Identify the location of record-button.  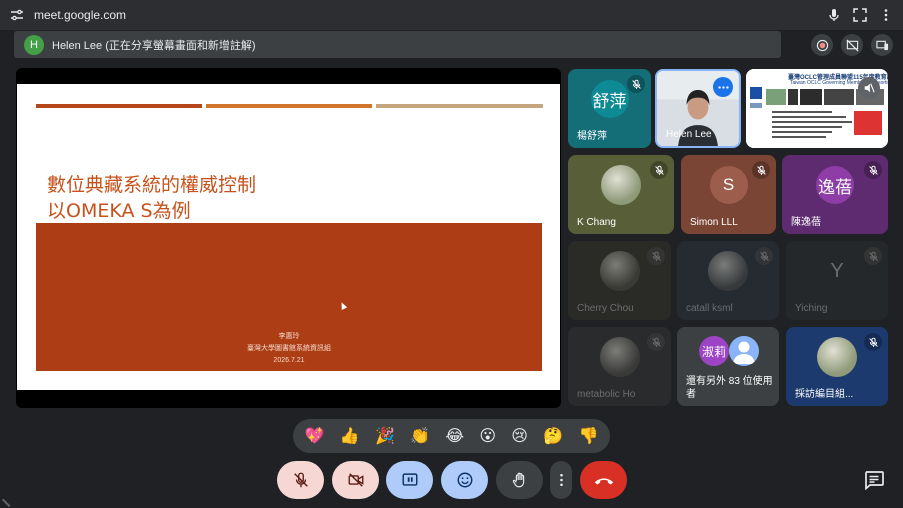
(822, 45).